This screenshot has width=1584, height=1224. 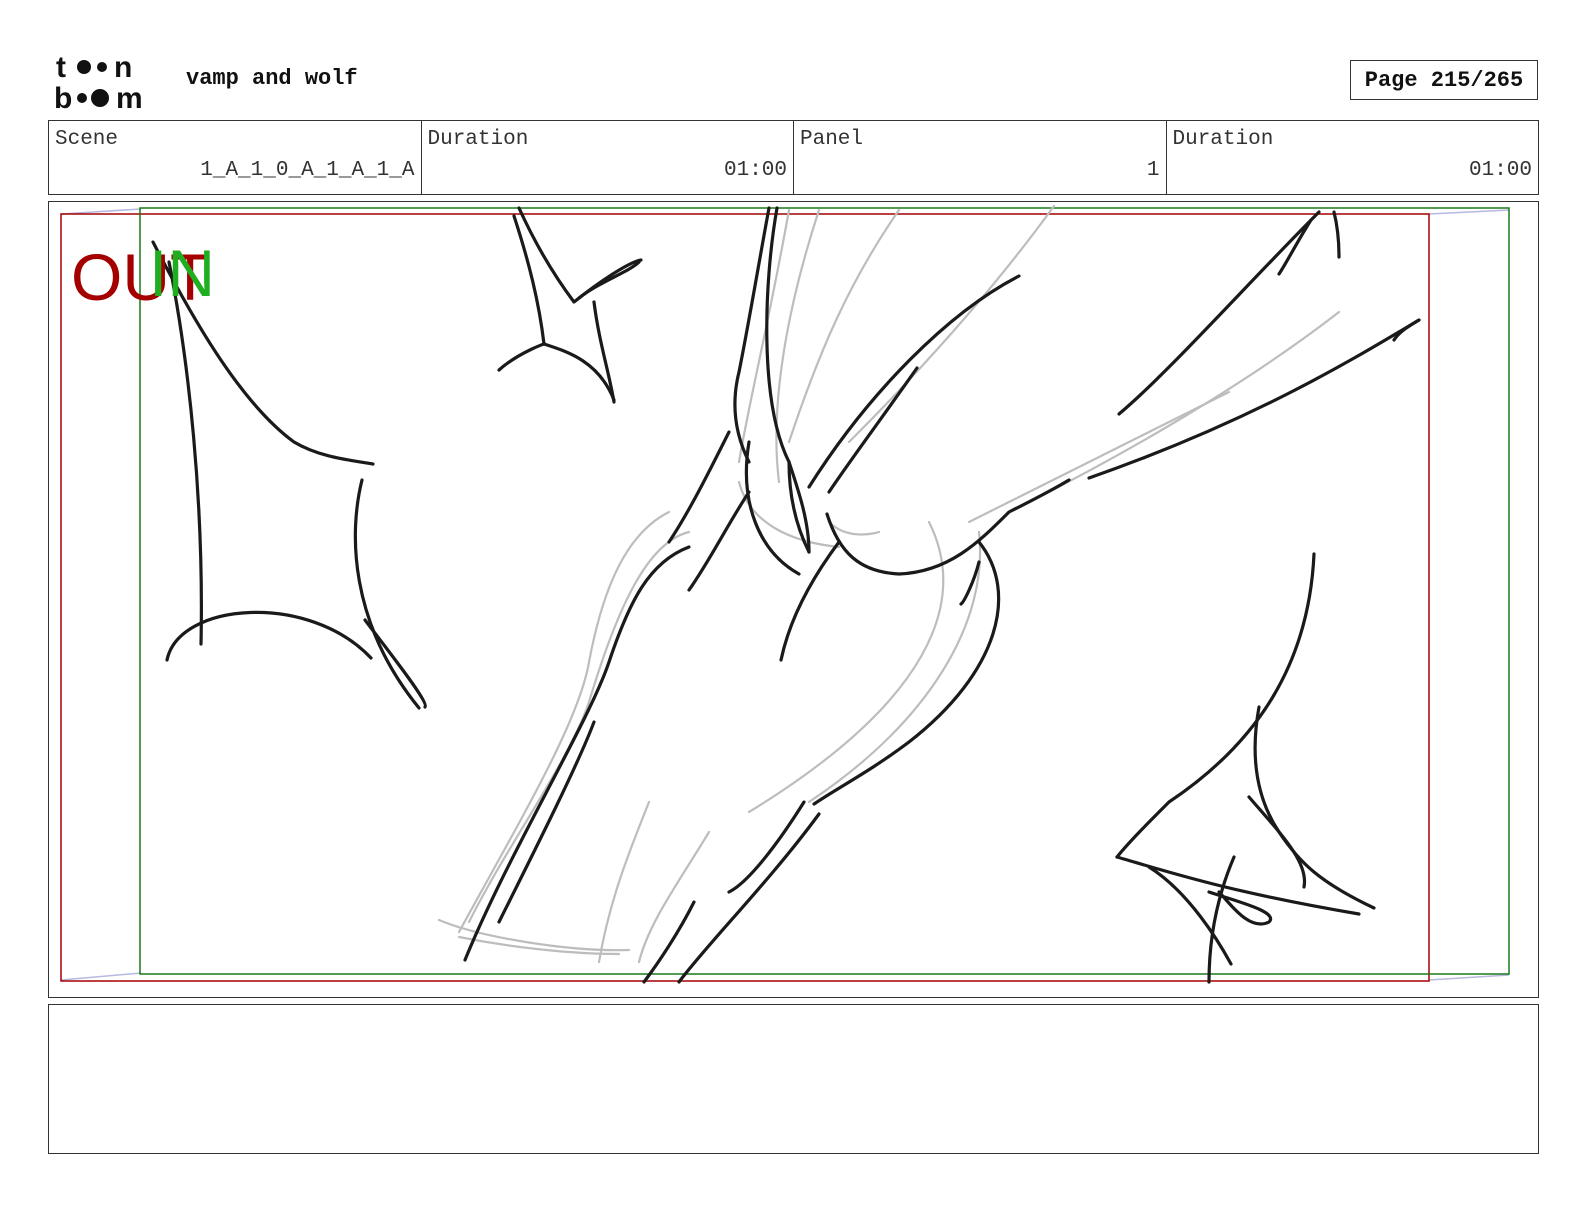 What do you see at coordinates (755, 170) in the screenshot?
I see `scene-duration-value: 01:00` at bounding box center [755, 170].